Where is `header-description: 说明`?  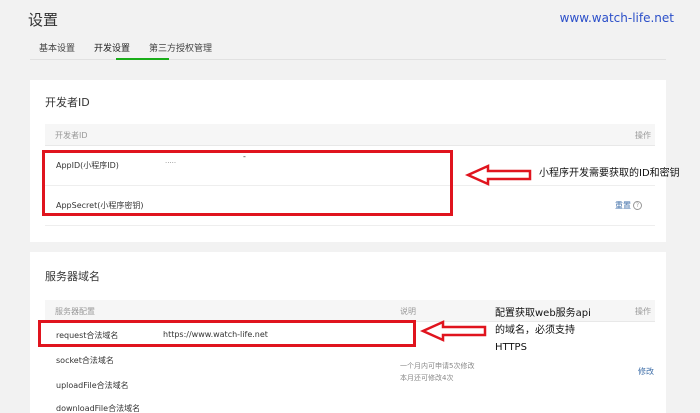
header-description: 说明 is located at coordinates (408, 311).